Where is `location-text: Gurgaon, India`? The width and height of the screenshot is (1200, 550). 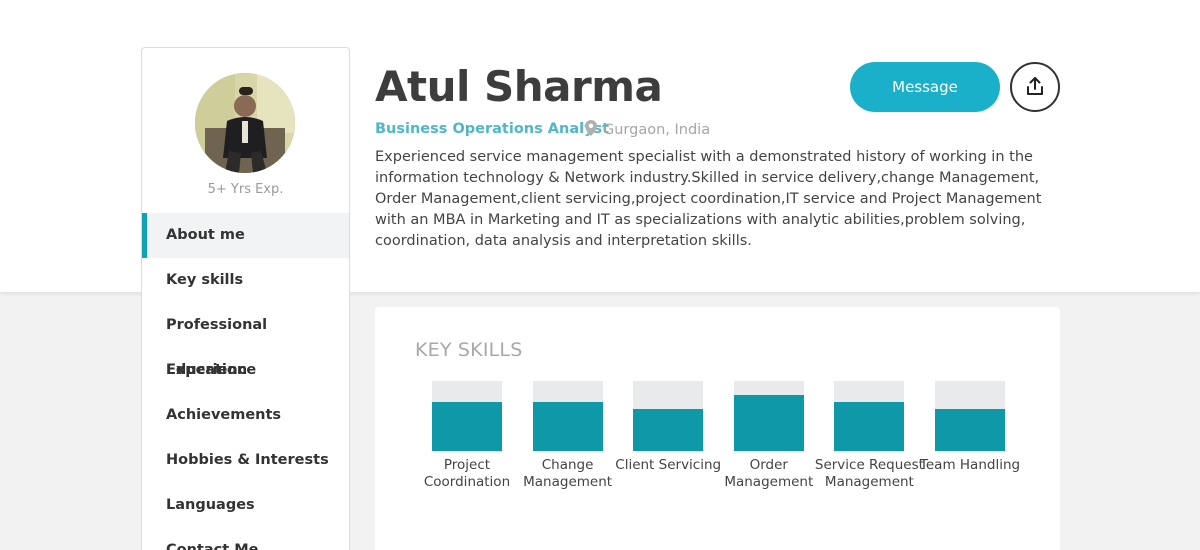 location-text: Gurgaon, India is located at coordinates (657, 130).